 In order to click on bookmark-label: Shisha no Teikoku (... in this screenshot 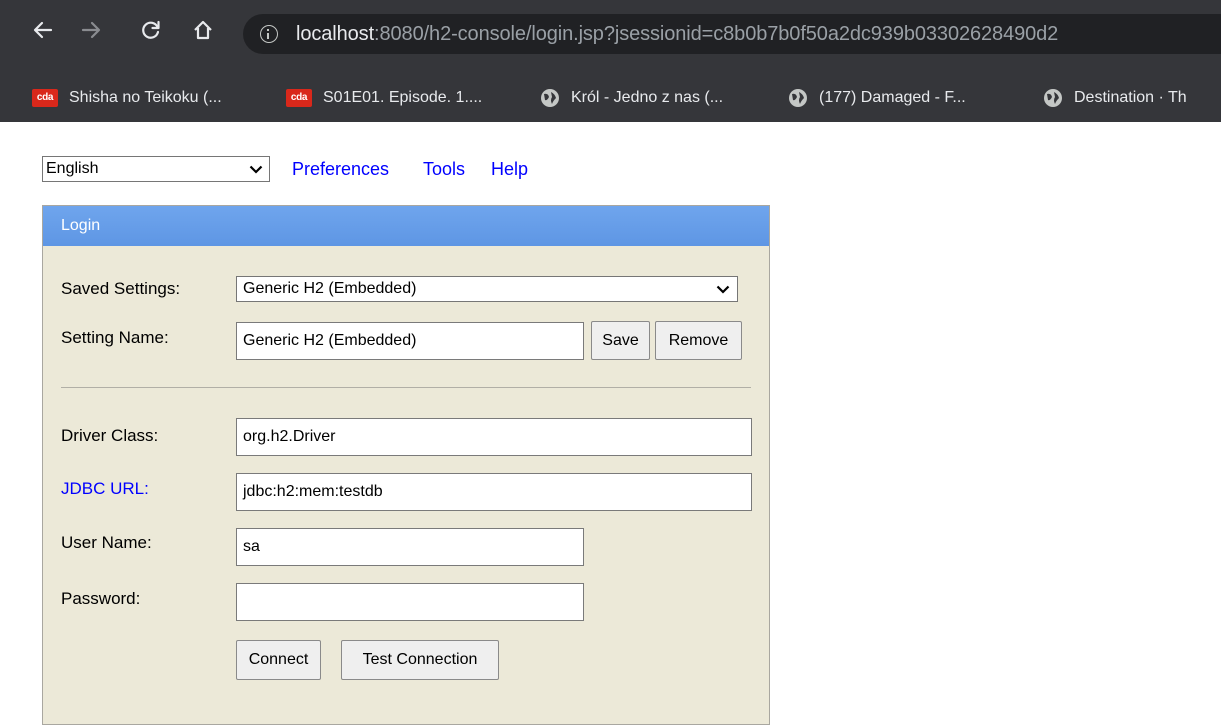, I will do `click(145, 97)`.